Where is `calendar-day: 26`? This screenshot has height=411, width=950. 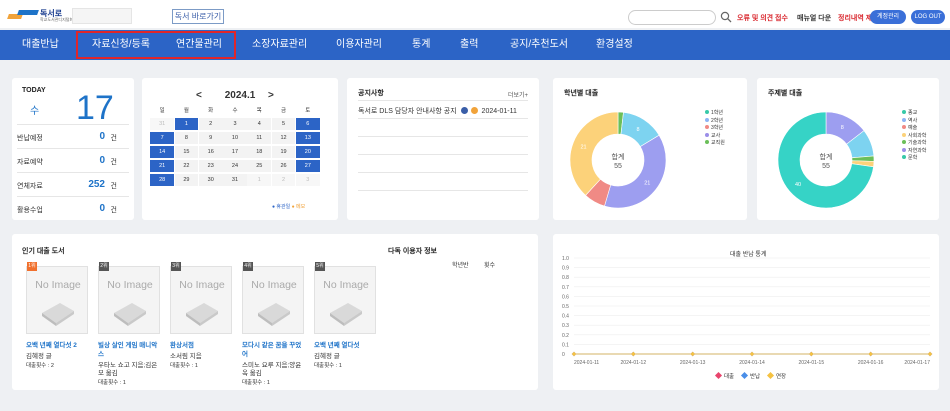
calendar-day: 26 is located at coordinates (283, 166).